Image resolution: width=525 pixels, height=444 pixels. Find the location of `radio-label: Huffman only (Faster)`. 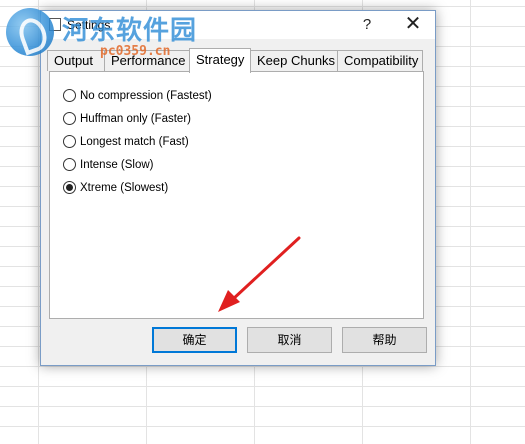

radio-label: Huffman only (Faster) is located at coordinates (135, 118).